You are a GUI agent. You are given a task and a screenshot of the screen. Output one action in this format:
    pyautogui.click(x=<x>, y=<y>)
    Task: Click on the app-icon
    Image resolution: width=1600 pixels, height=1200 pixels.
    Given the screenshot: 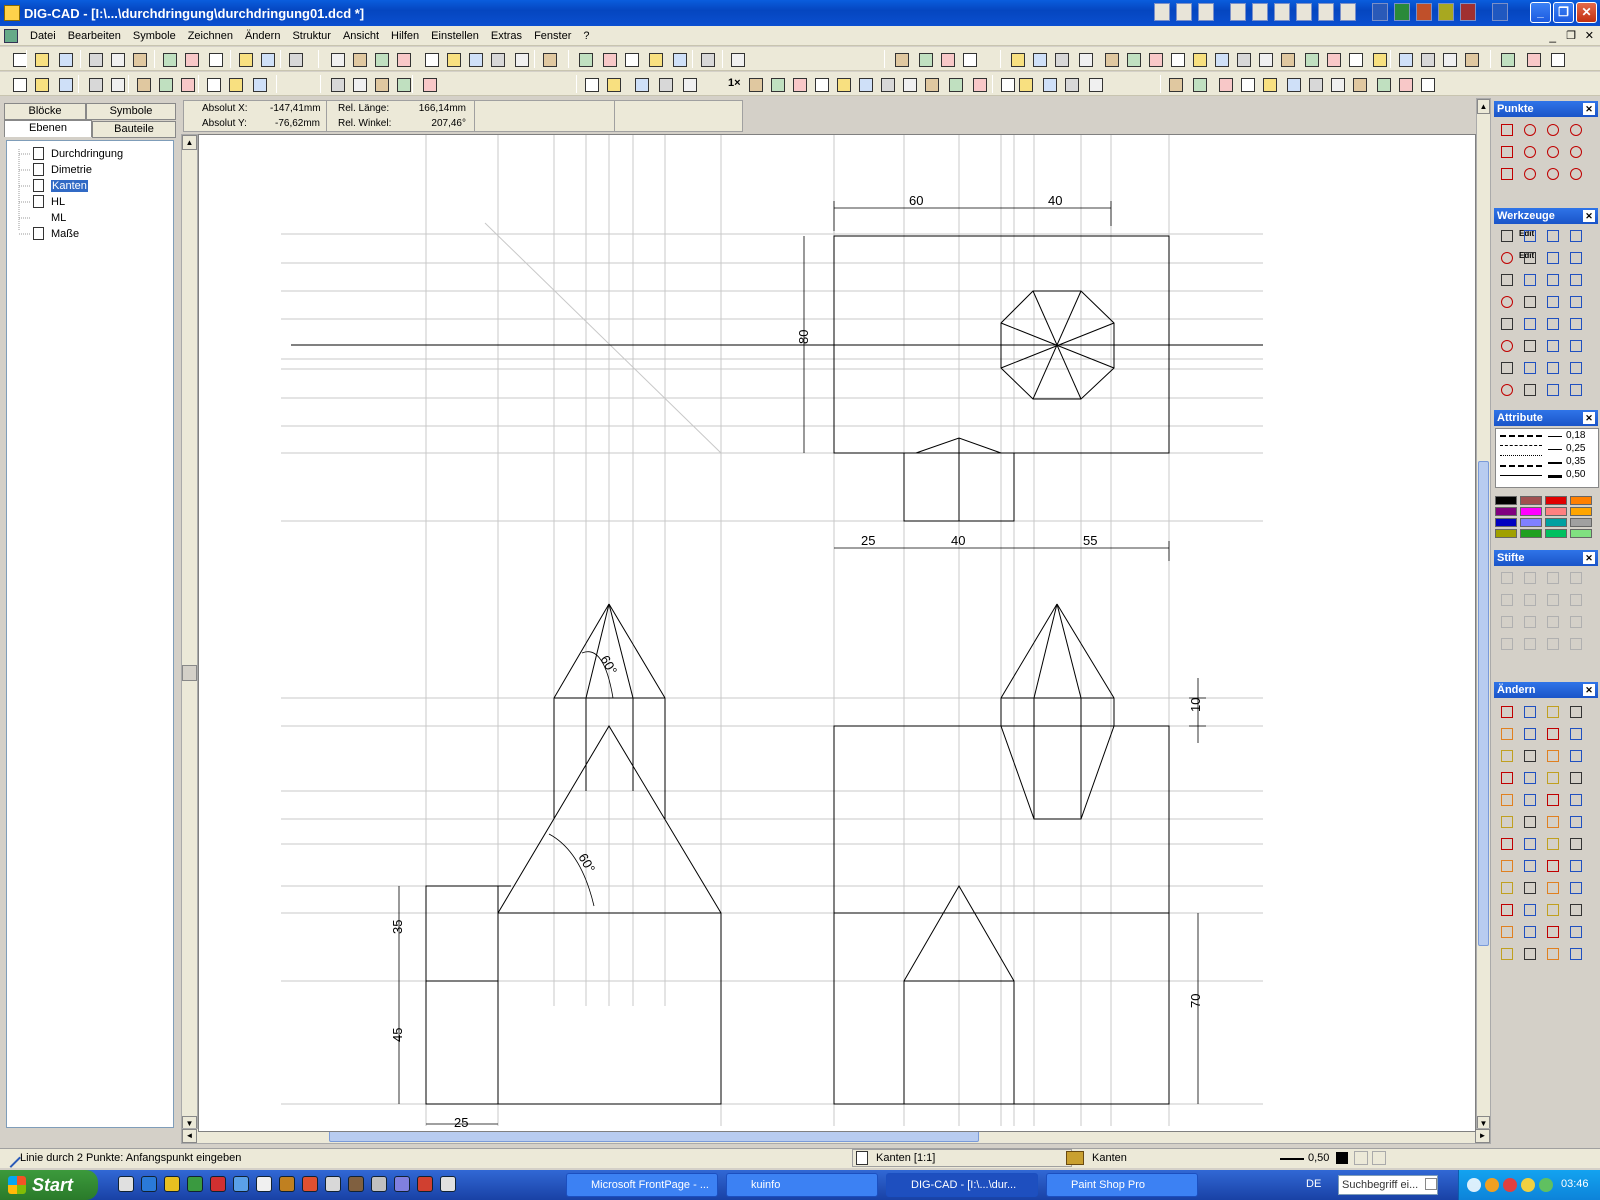 What is the action you would take?
    pyautogui.click(x=12, y=13)
    